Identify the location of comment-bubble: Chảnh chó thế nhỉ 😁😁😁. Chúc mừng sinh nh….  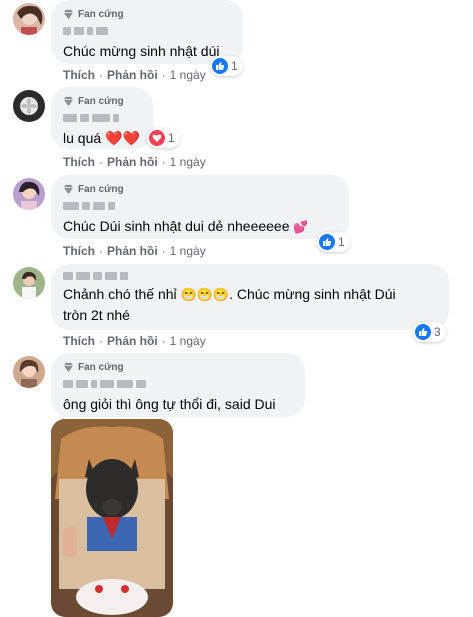
(250, 297).